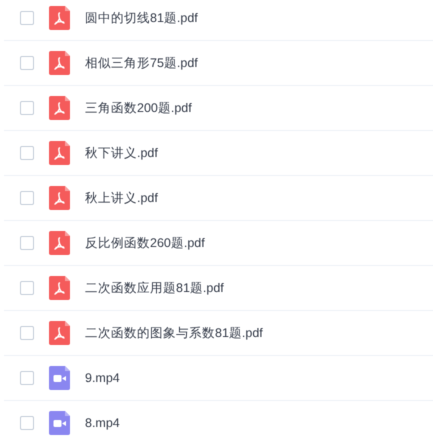  Describe the element at coordinates (102, 378) in the screenshot. I see `file-name: 9.mp4` at that location.